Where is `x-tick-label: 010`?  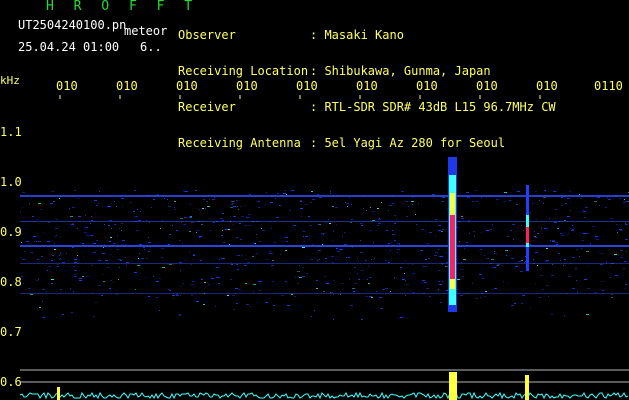 x-tick-label: 010 is located at coordinates (67, 86).